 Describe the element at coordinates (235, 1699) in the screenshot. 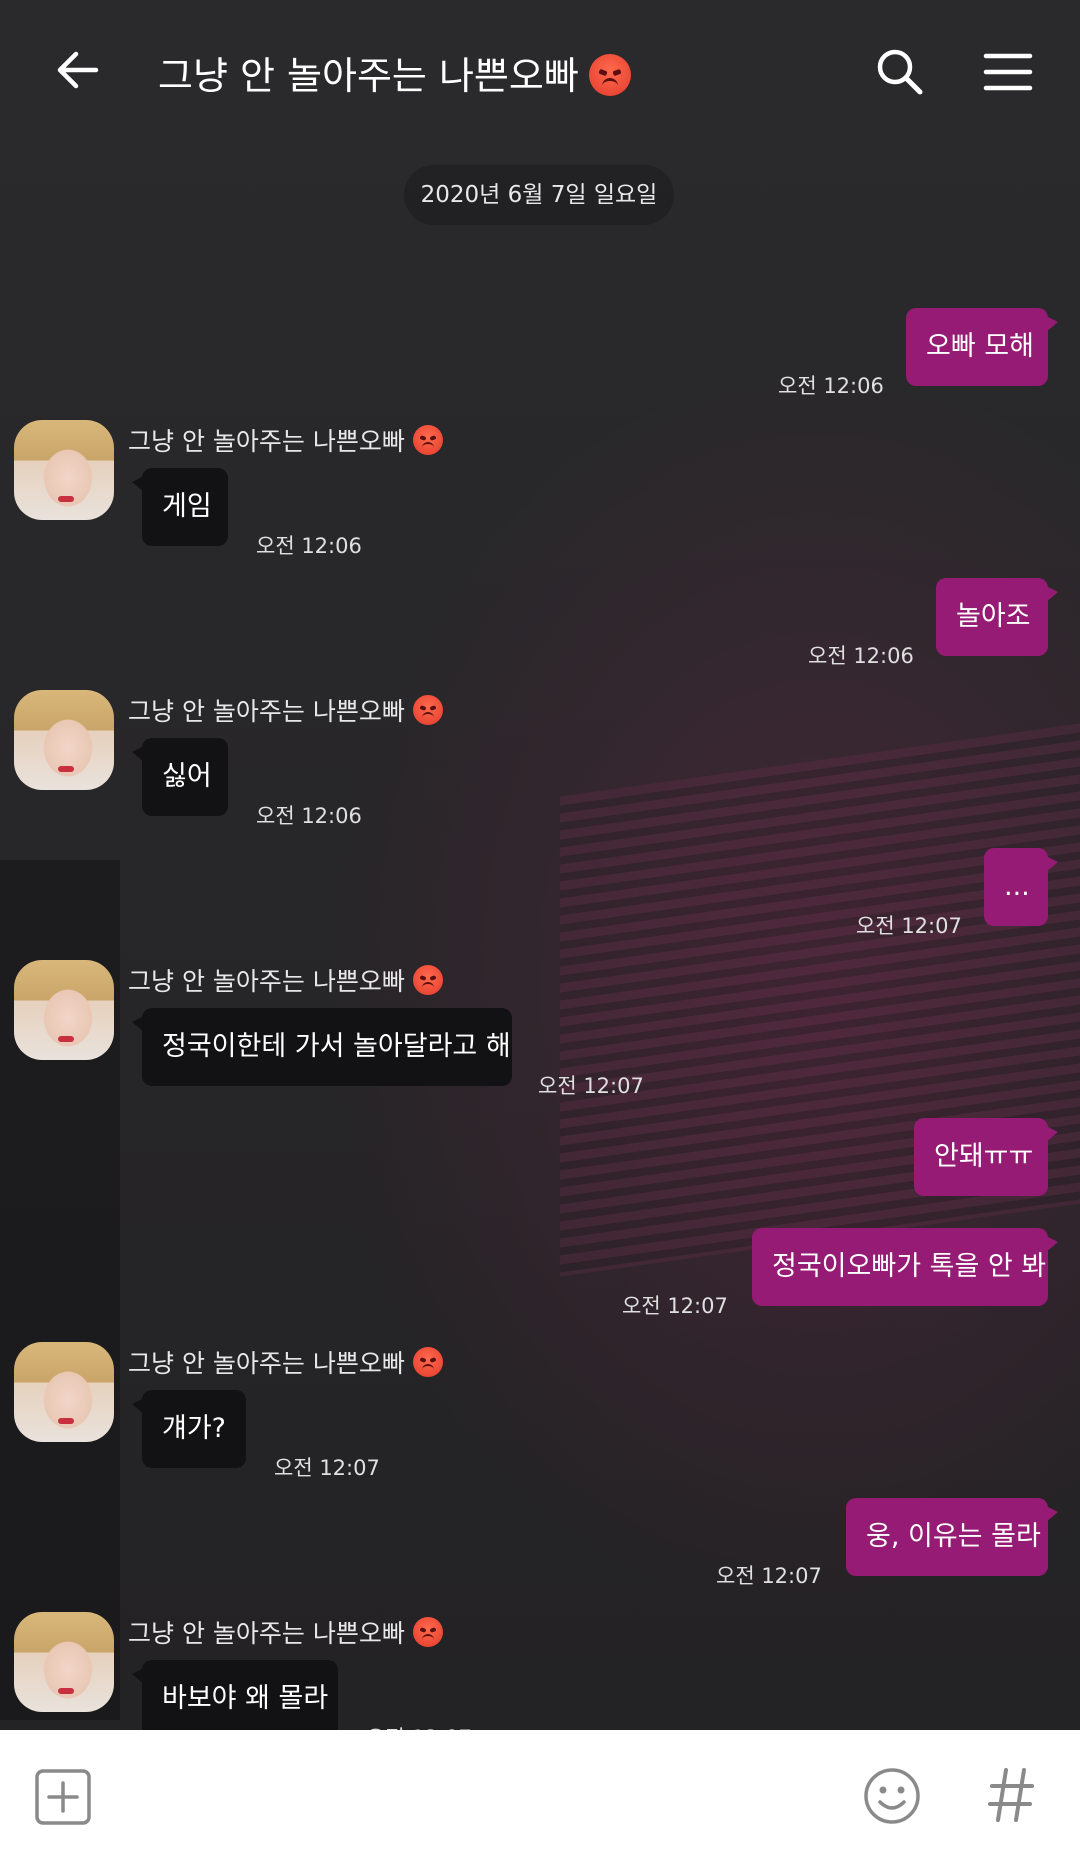

I see `message-bubble-incoming: 바보야 왜 몰라` at that location.